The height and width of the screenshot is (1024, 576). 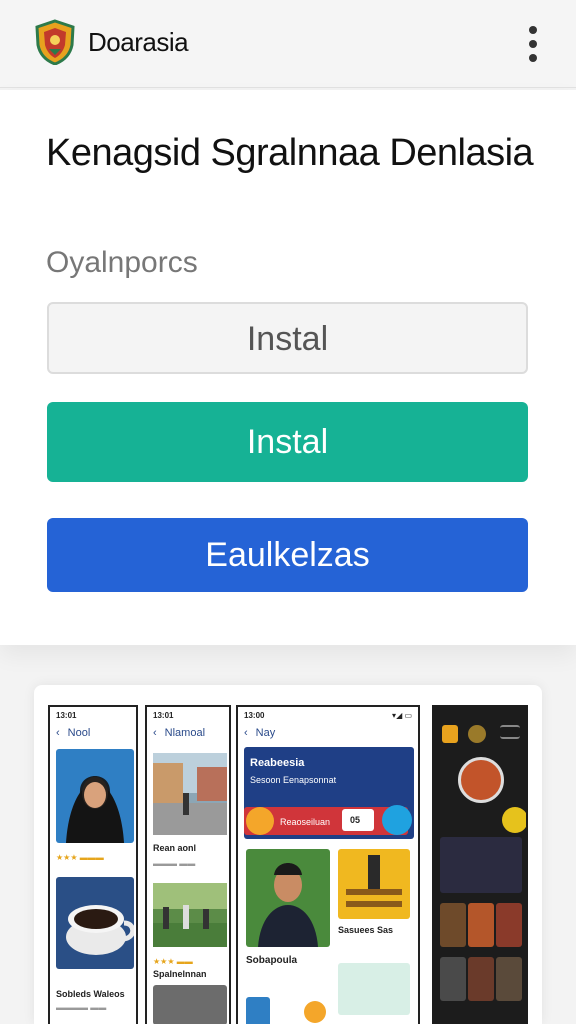 What do you see at coordinates (290, 153) in the screenshot?
I see `page-title: Kenagsid Sgralnnaa Denlasia` at bounding box center [290, 153].